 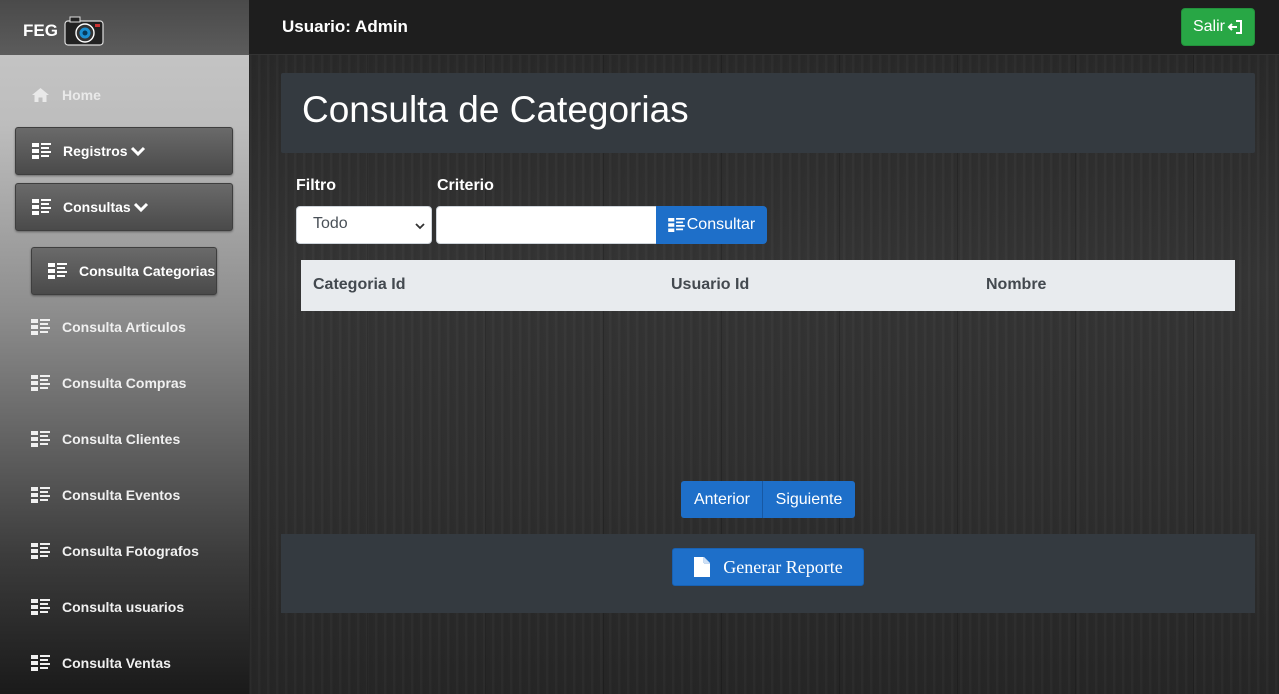 I want to click on column-header-nombre: Nombre, so click(x=1016, y=285).